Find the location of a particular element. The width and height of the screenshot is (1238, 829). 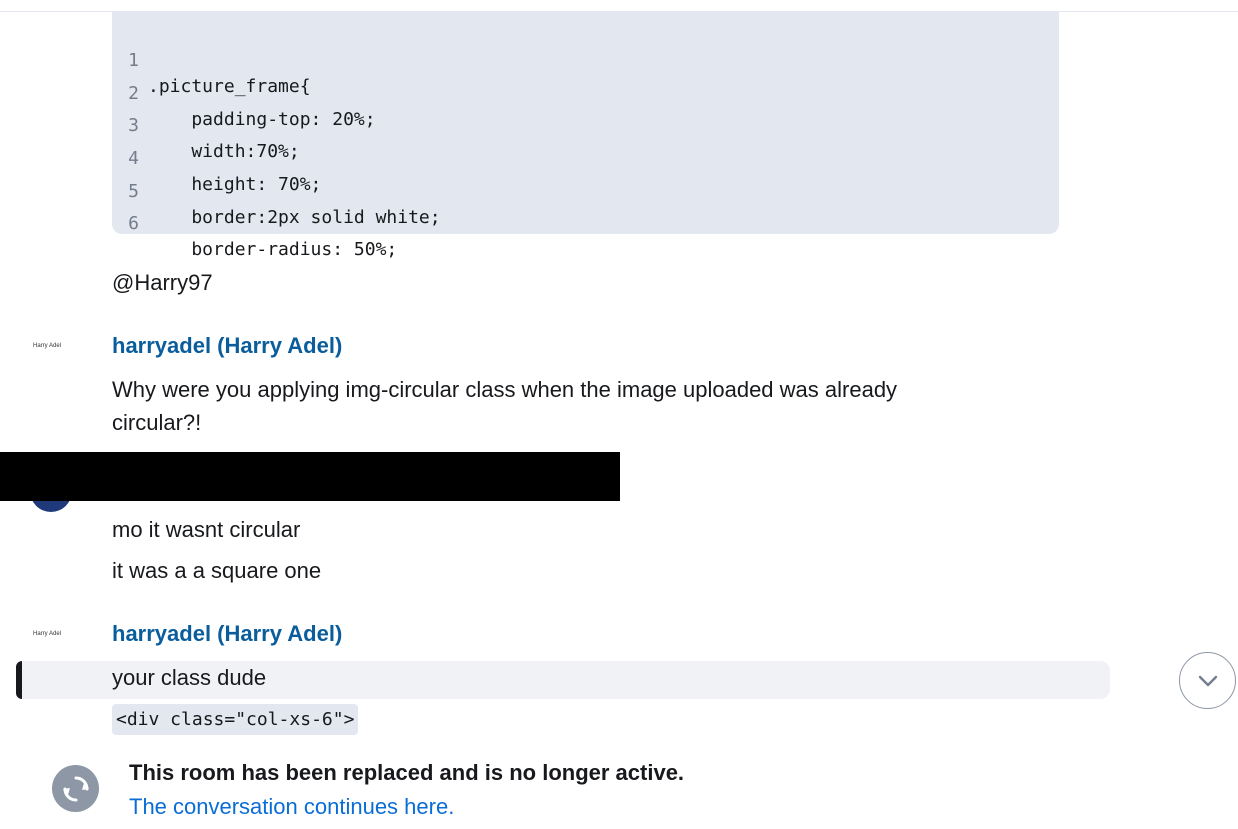

chevron-down-icon is located at coordinates (1207, 680).